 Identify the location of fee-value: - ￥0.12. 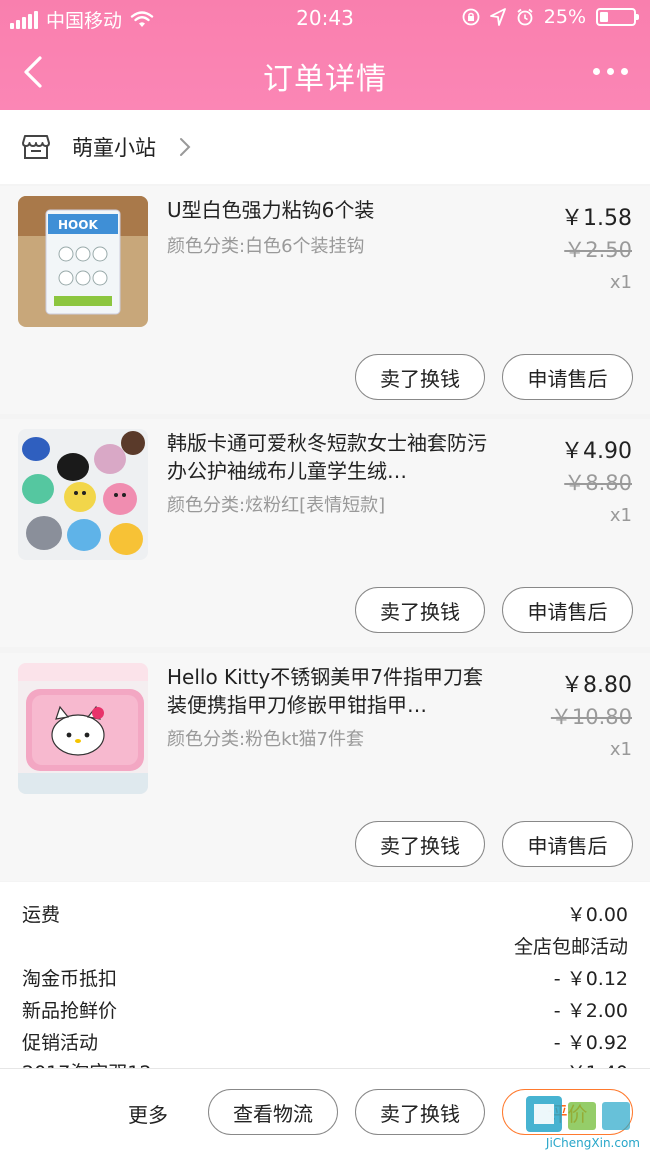
(590, 979).